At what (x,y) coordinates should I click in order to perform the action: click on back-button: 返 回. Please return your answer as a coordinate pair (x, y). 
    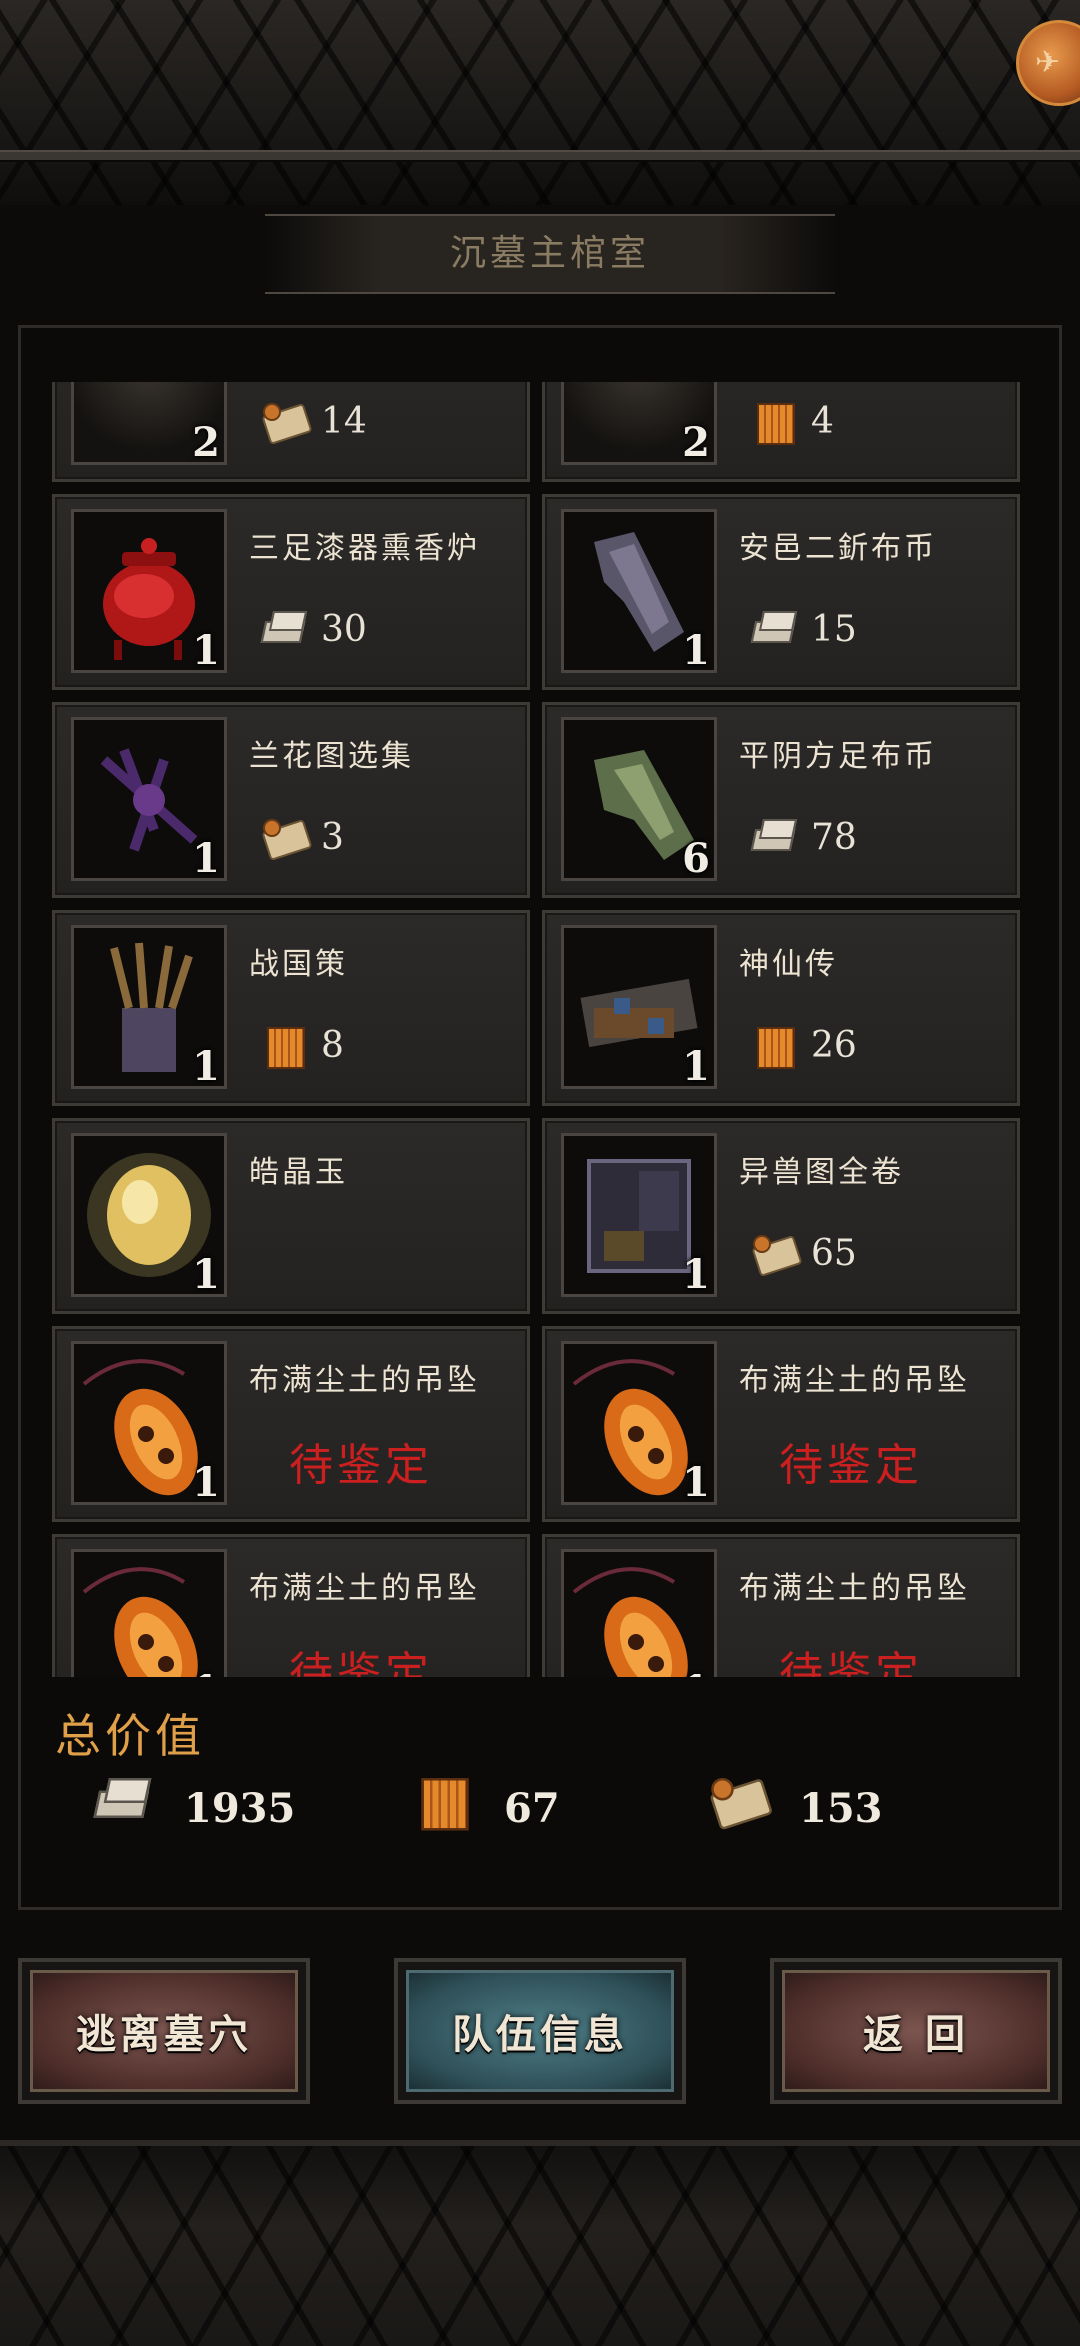
    Looking at the image, I should click on (916, 2031).